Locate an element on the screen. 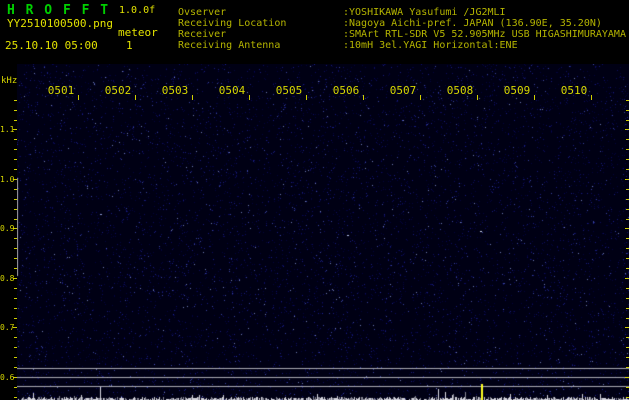 The width and height of the screenshot is (629, 400). time-axis-label: 0502 is located at coordinates (118, 90).